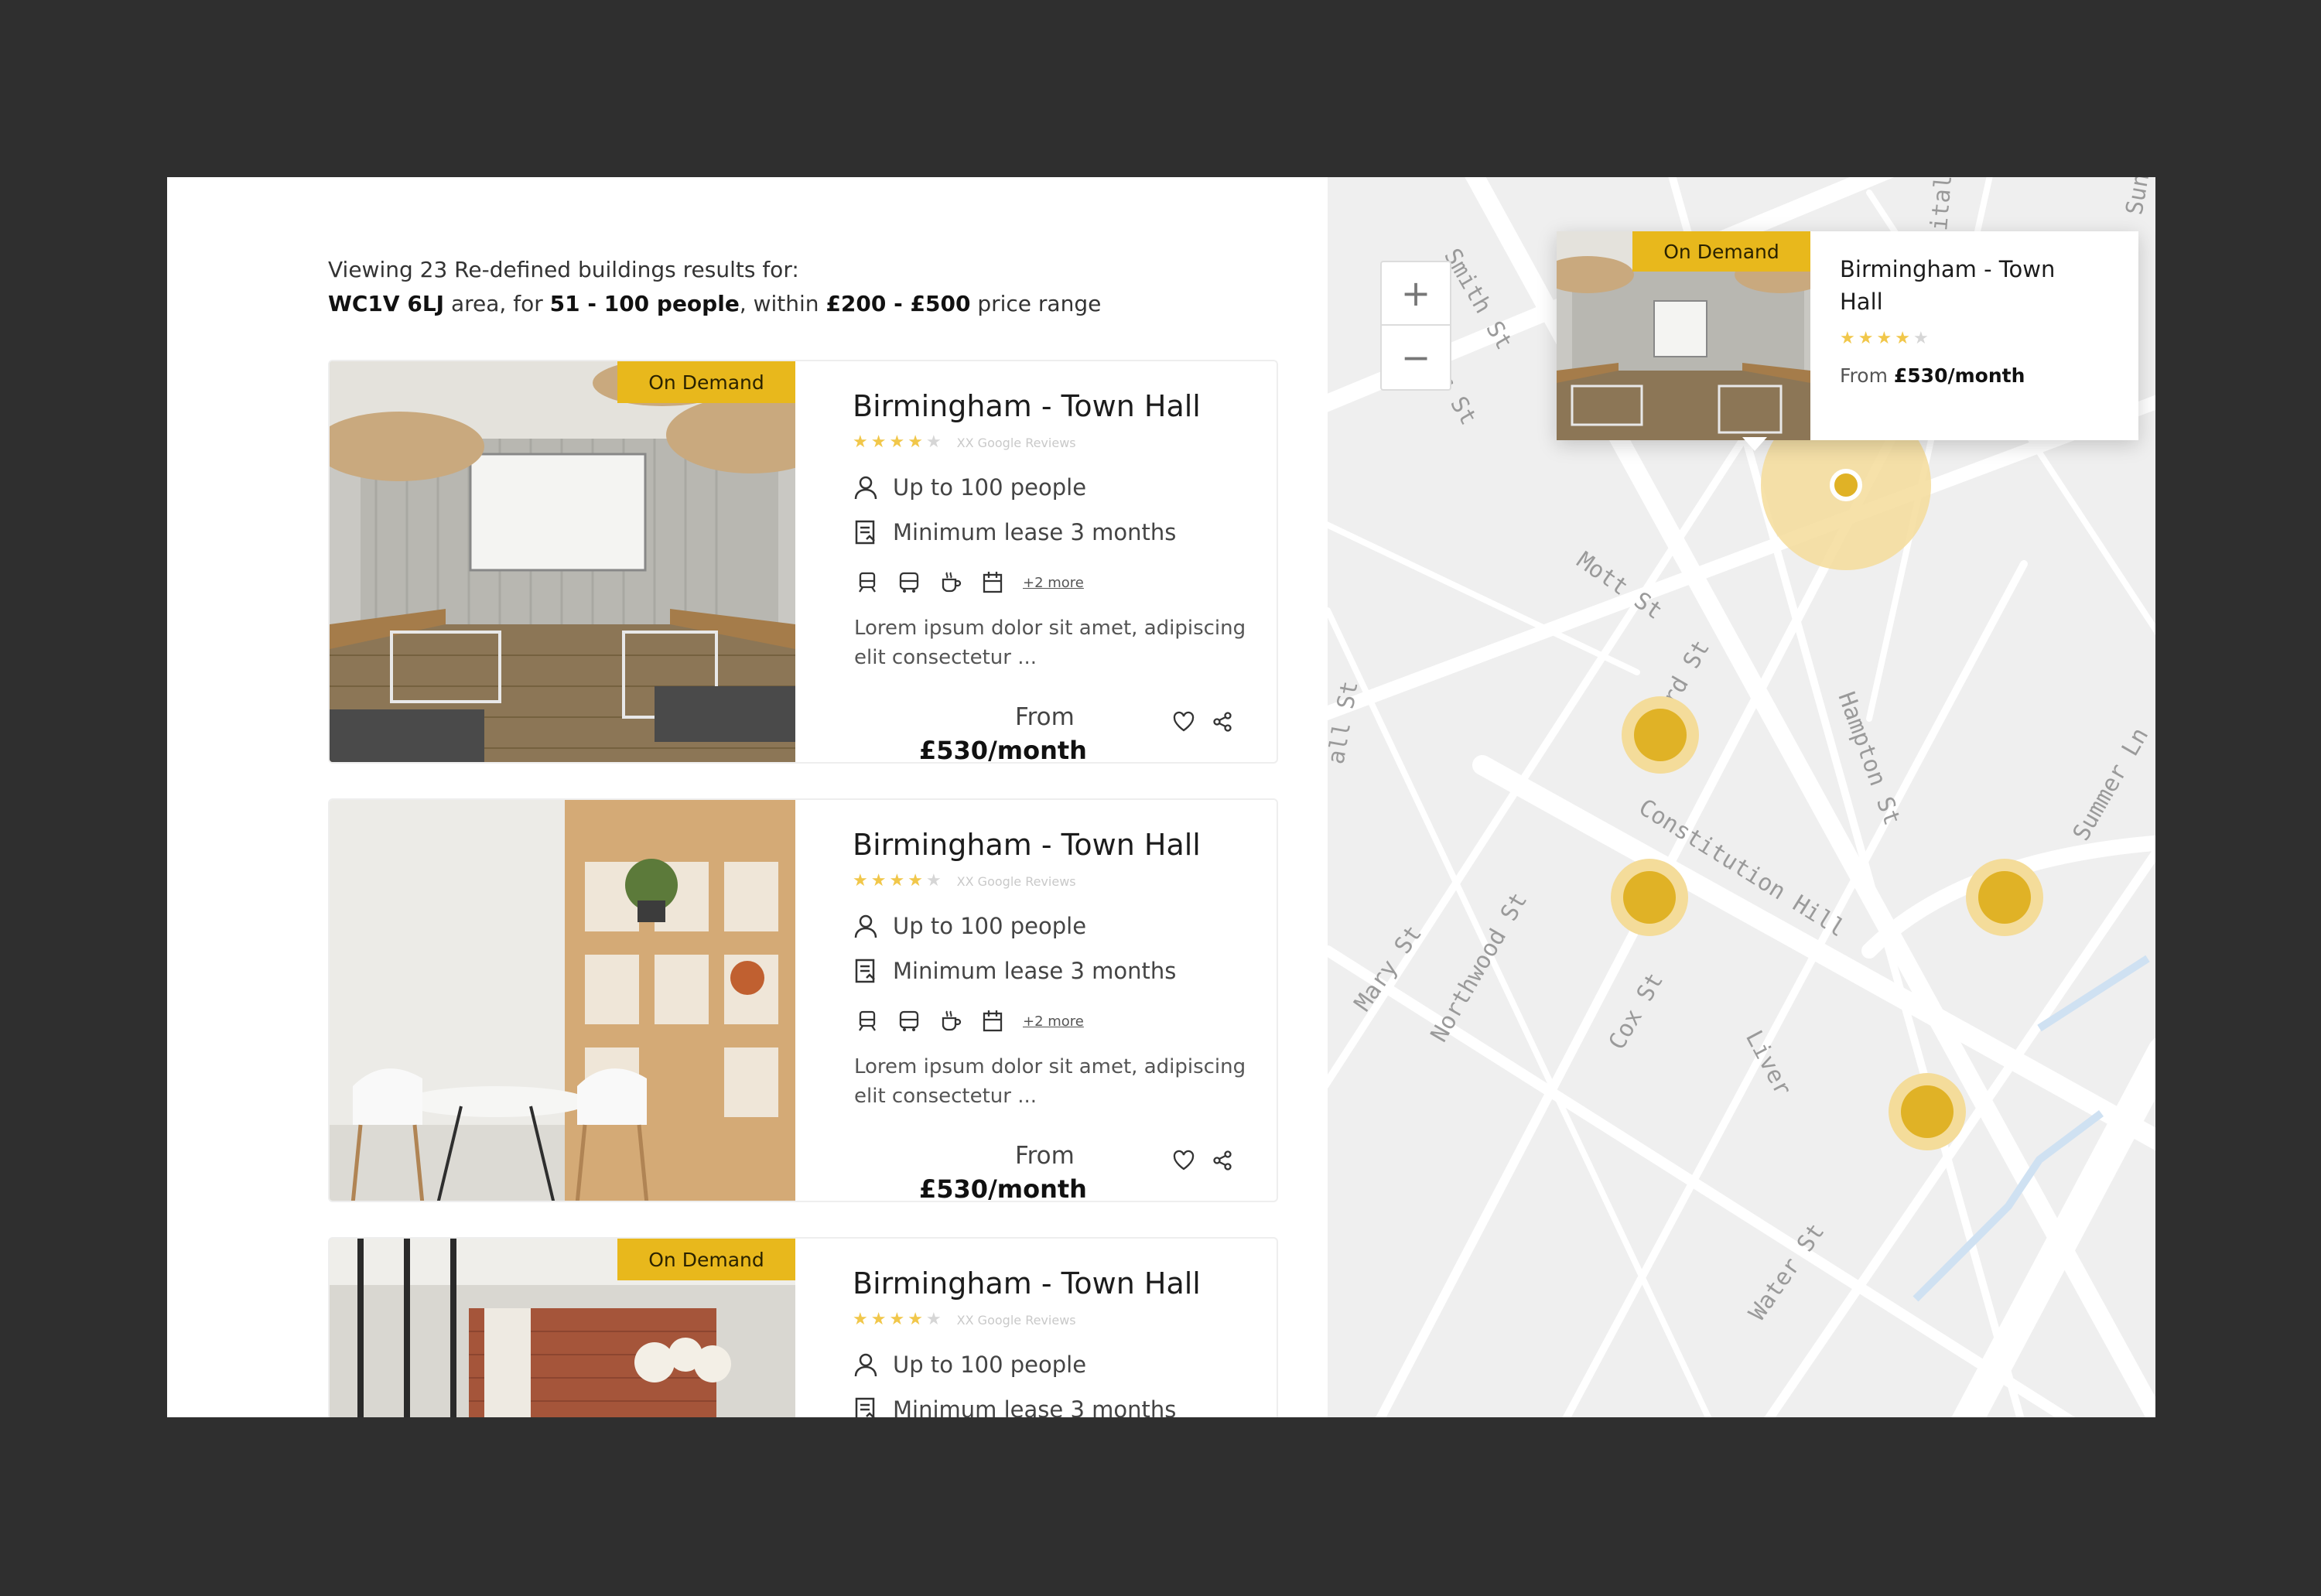 This screenshot has height=1596, width=2321. Describe the element at coordinates (562, 1000) in the screenshot. I see `listing-photo` at that location.